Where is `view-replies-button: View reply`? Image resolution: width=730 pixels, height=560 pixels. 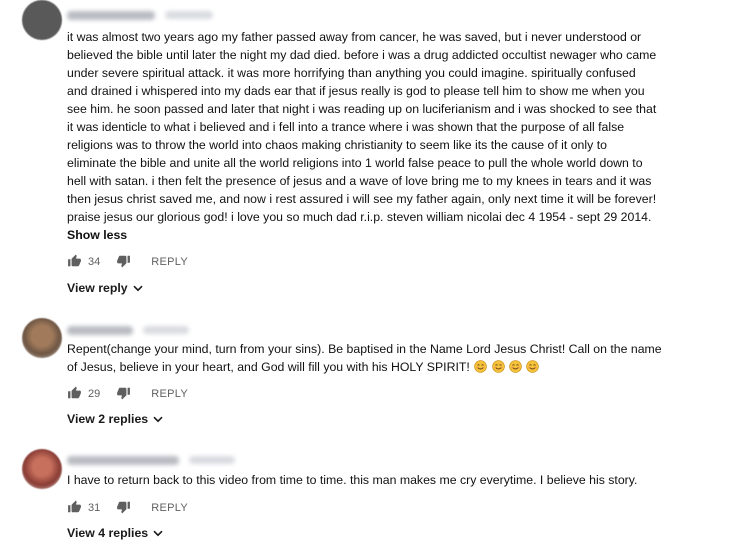
view-replies-button: View reply is located at coordinates (105, 288).